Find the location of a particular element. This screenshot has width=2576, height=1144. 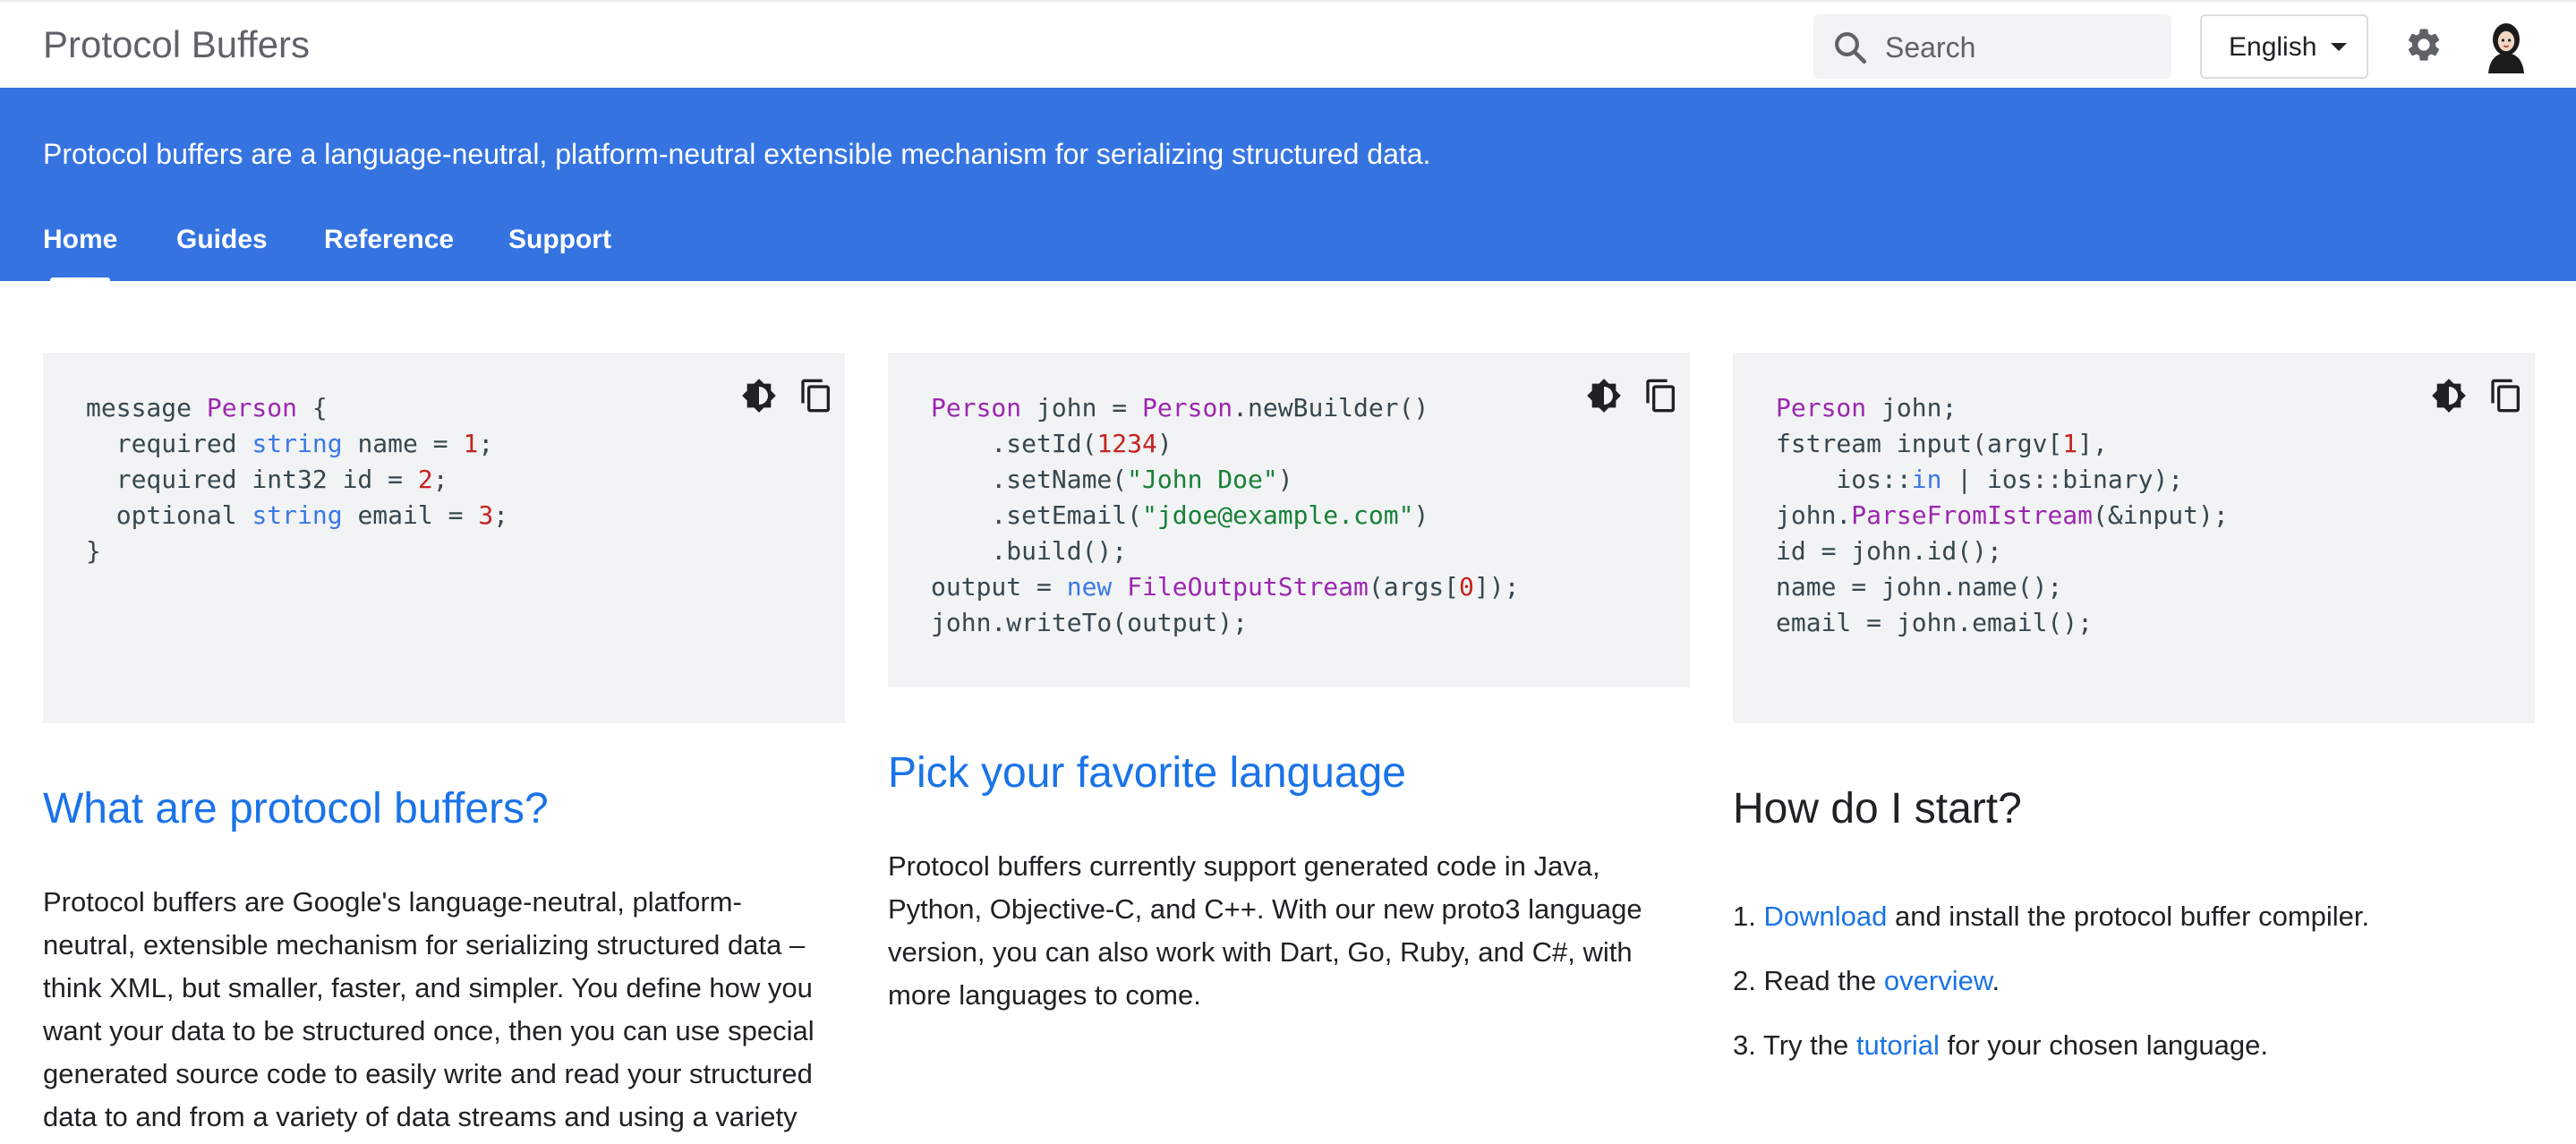

code-line: email = john.email(); is located at coordinates (2002, 623).